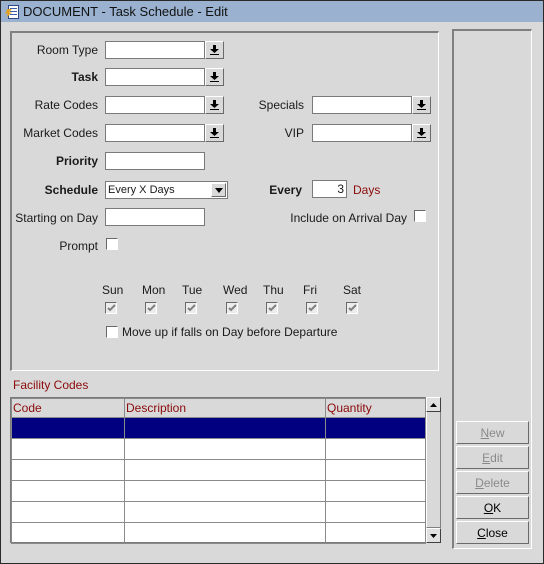 The height and width of the screenshot is (564, 544). I want to click on schedule-select: Every X Days, so click(166, 190).